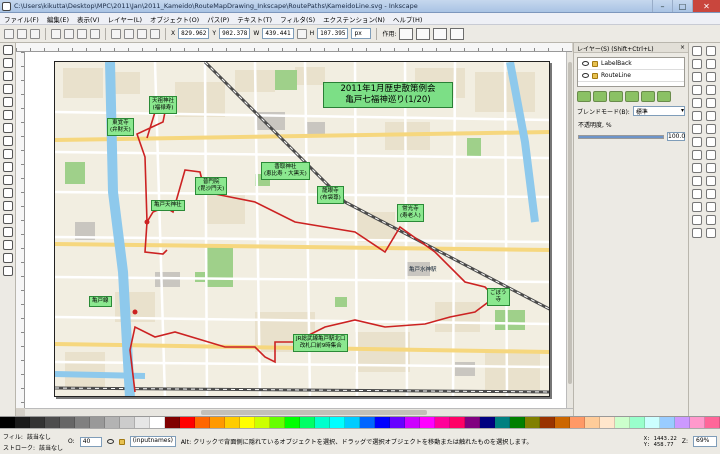  Describe the element at coordinates (7, 154) in the screenshot. I see `spiral-tool-icon` at that location.